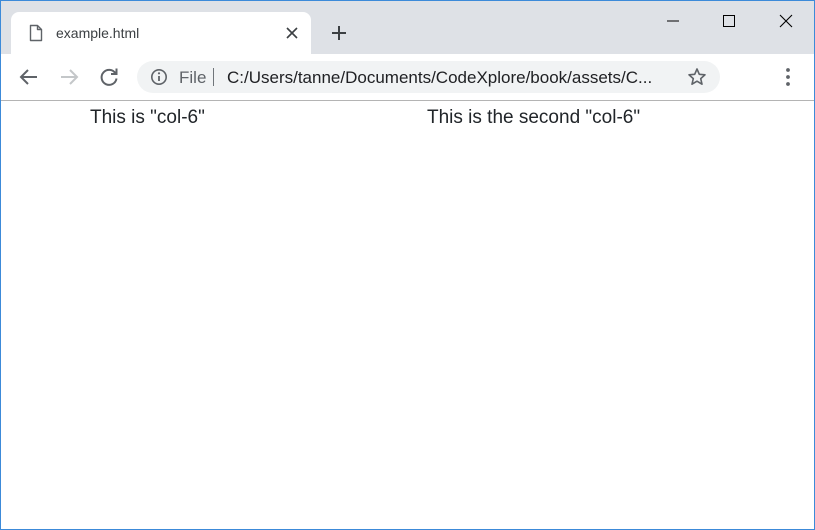 The width and height of the screenshot is (815, 530). I want to click on scheme-label: File, so click(193, 77).